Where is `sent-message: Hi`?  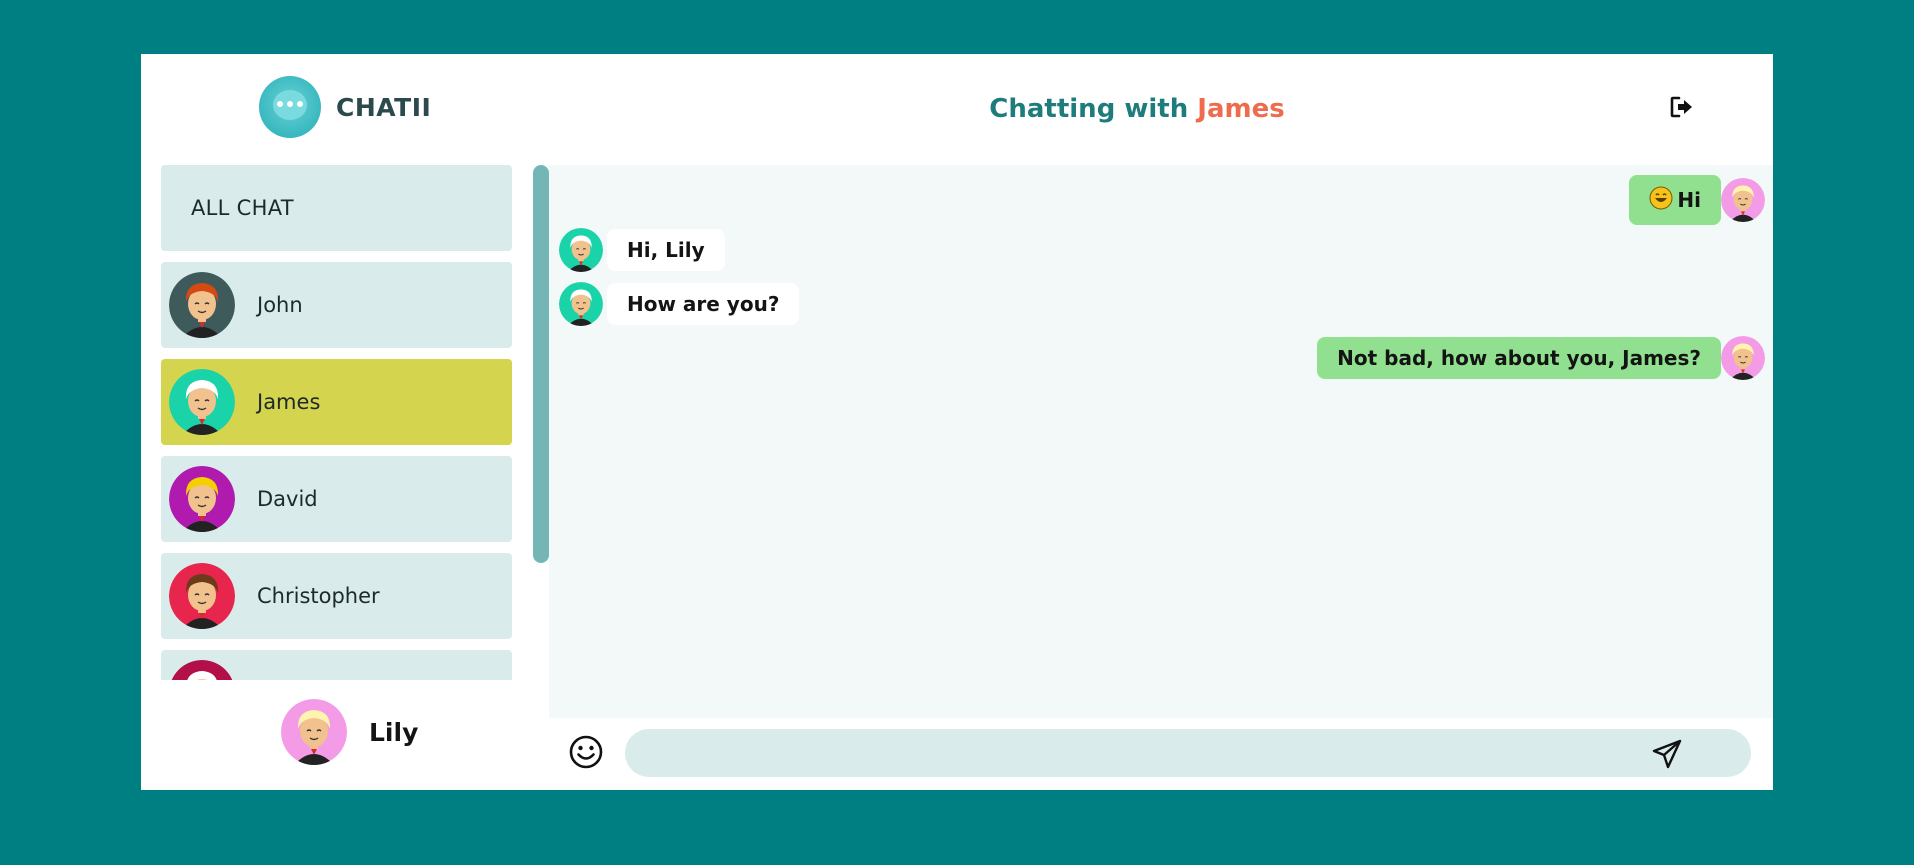
sent-message: Hi is located at coordinates (1697, 200).